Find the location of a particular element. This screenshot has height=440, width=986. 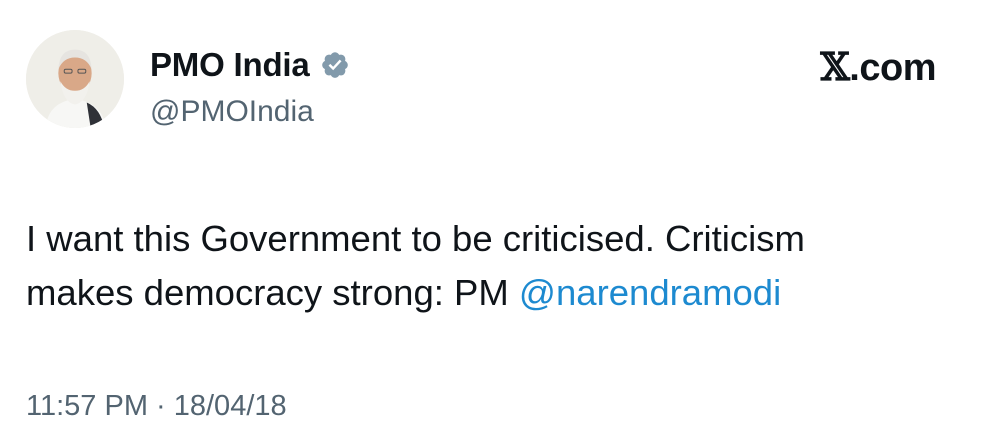

tweet-text-line2: makes democracy strong: PM is located at coordinates (272, 292).